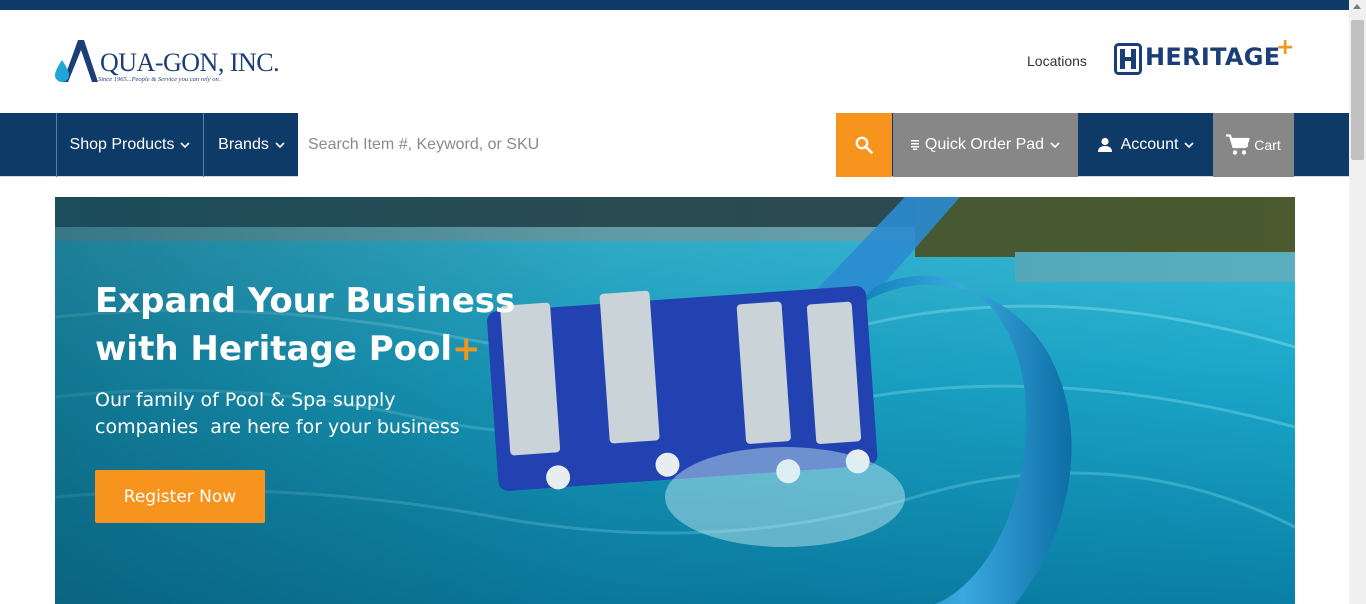  I want to click on search-icon, so click(864, 145).